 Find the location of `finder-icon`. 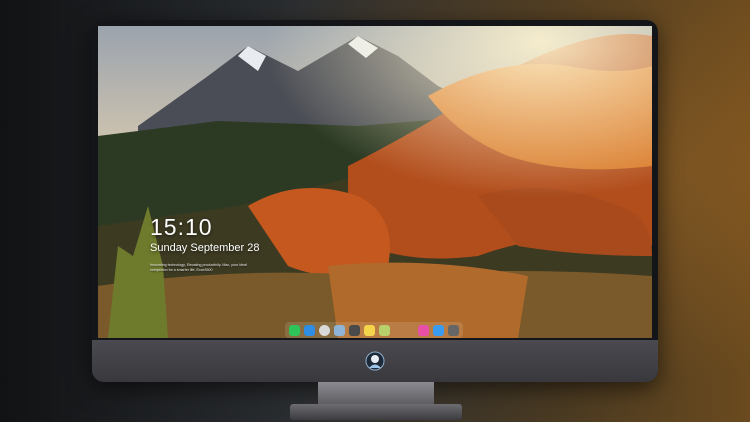

finder-icon is located at coordinates (309, 330).